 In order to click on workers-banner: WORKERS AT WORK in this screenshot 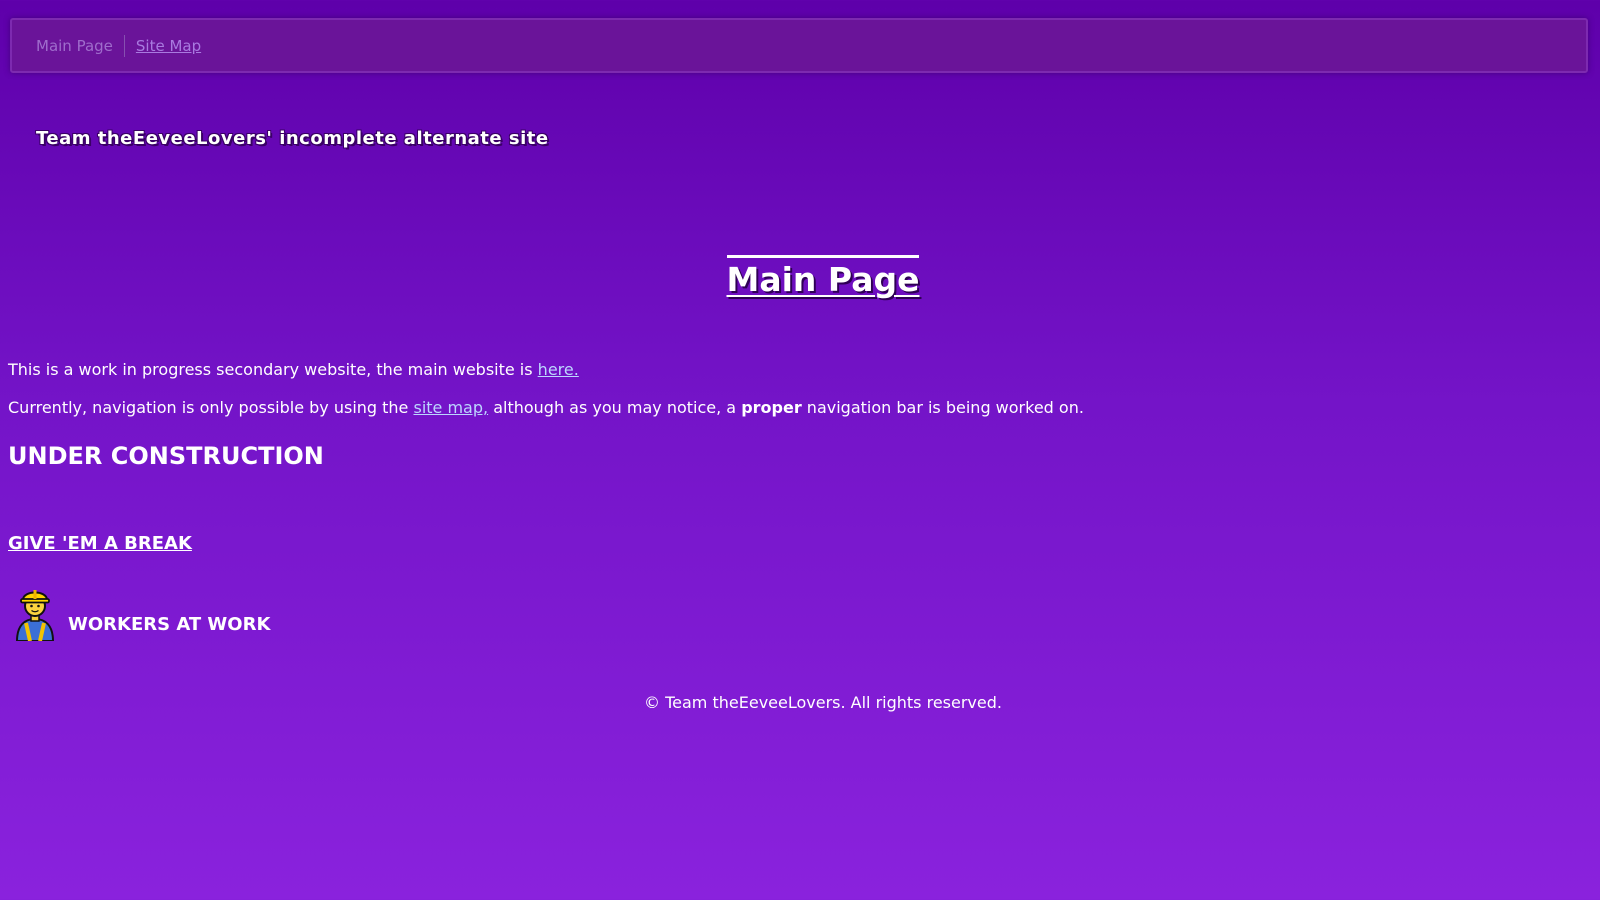, I will do `click(141, 613)`.